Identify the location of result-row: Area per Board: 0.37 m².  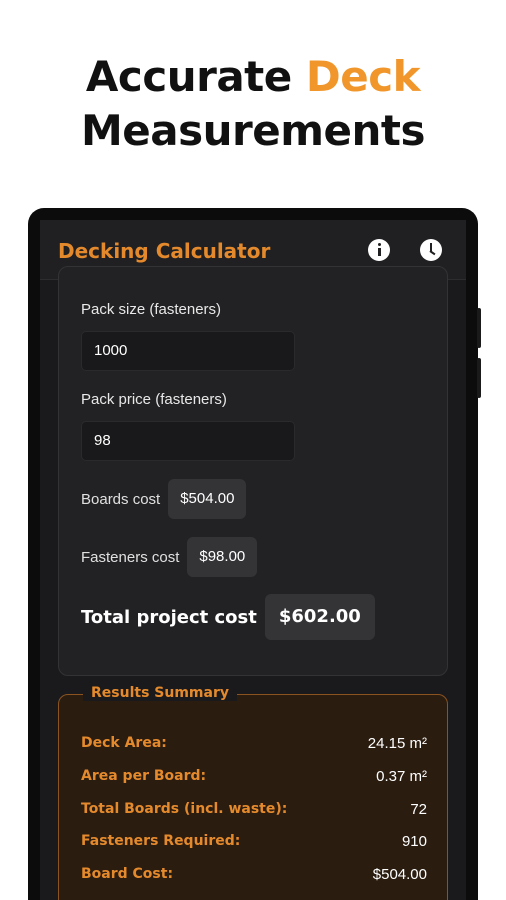
(254, 776).